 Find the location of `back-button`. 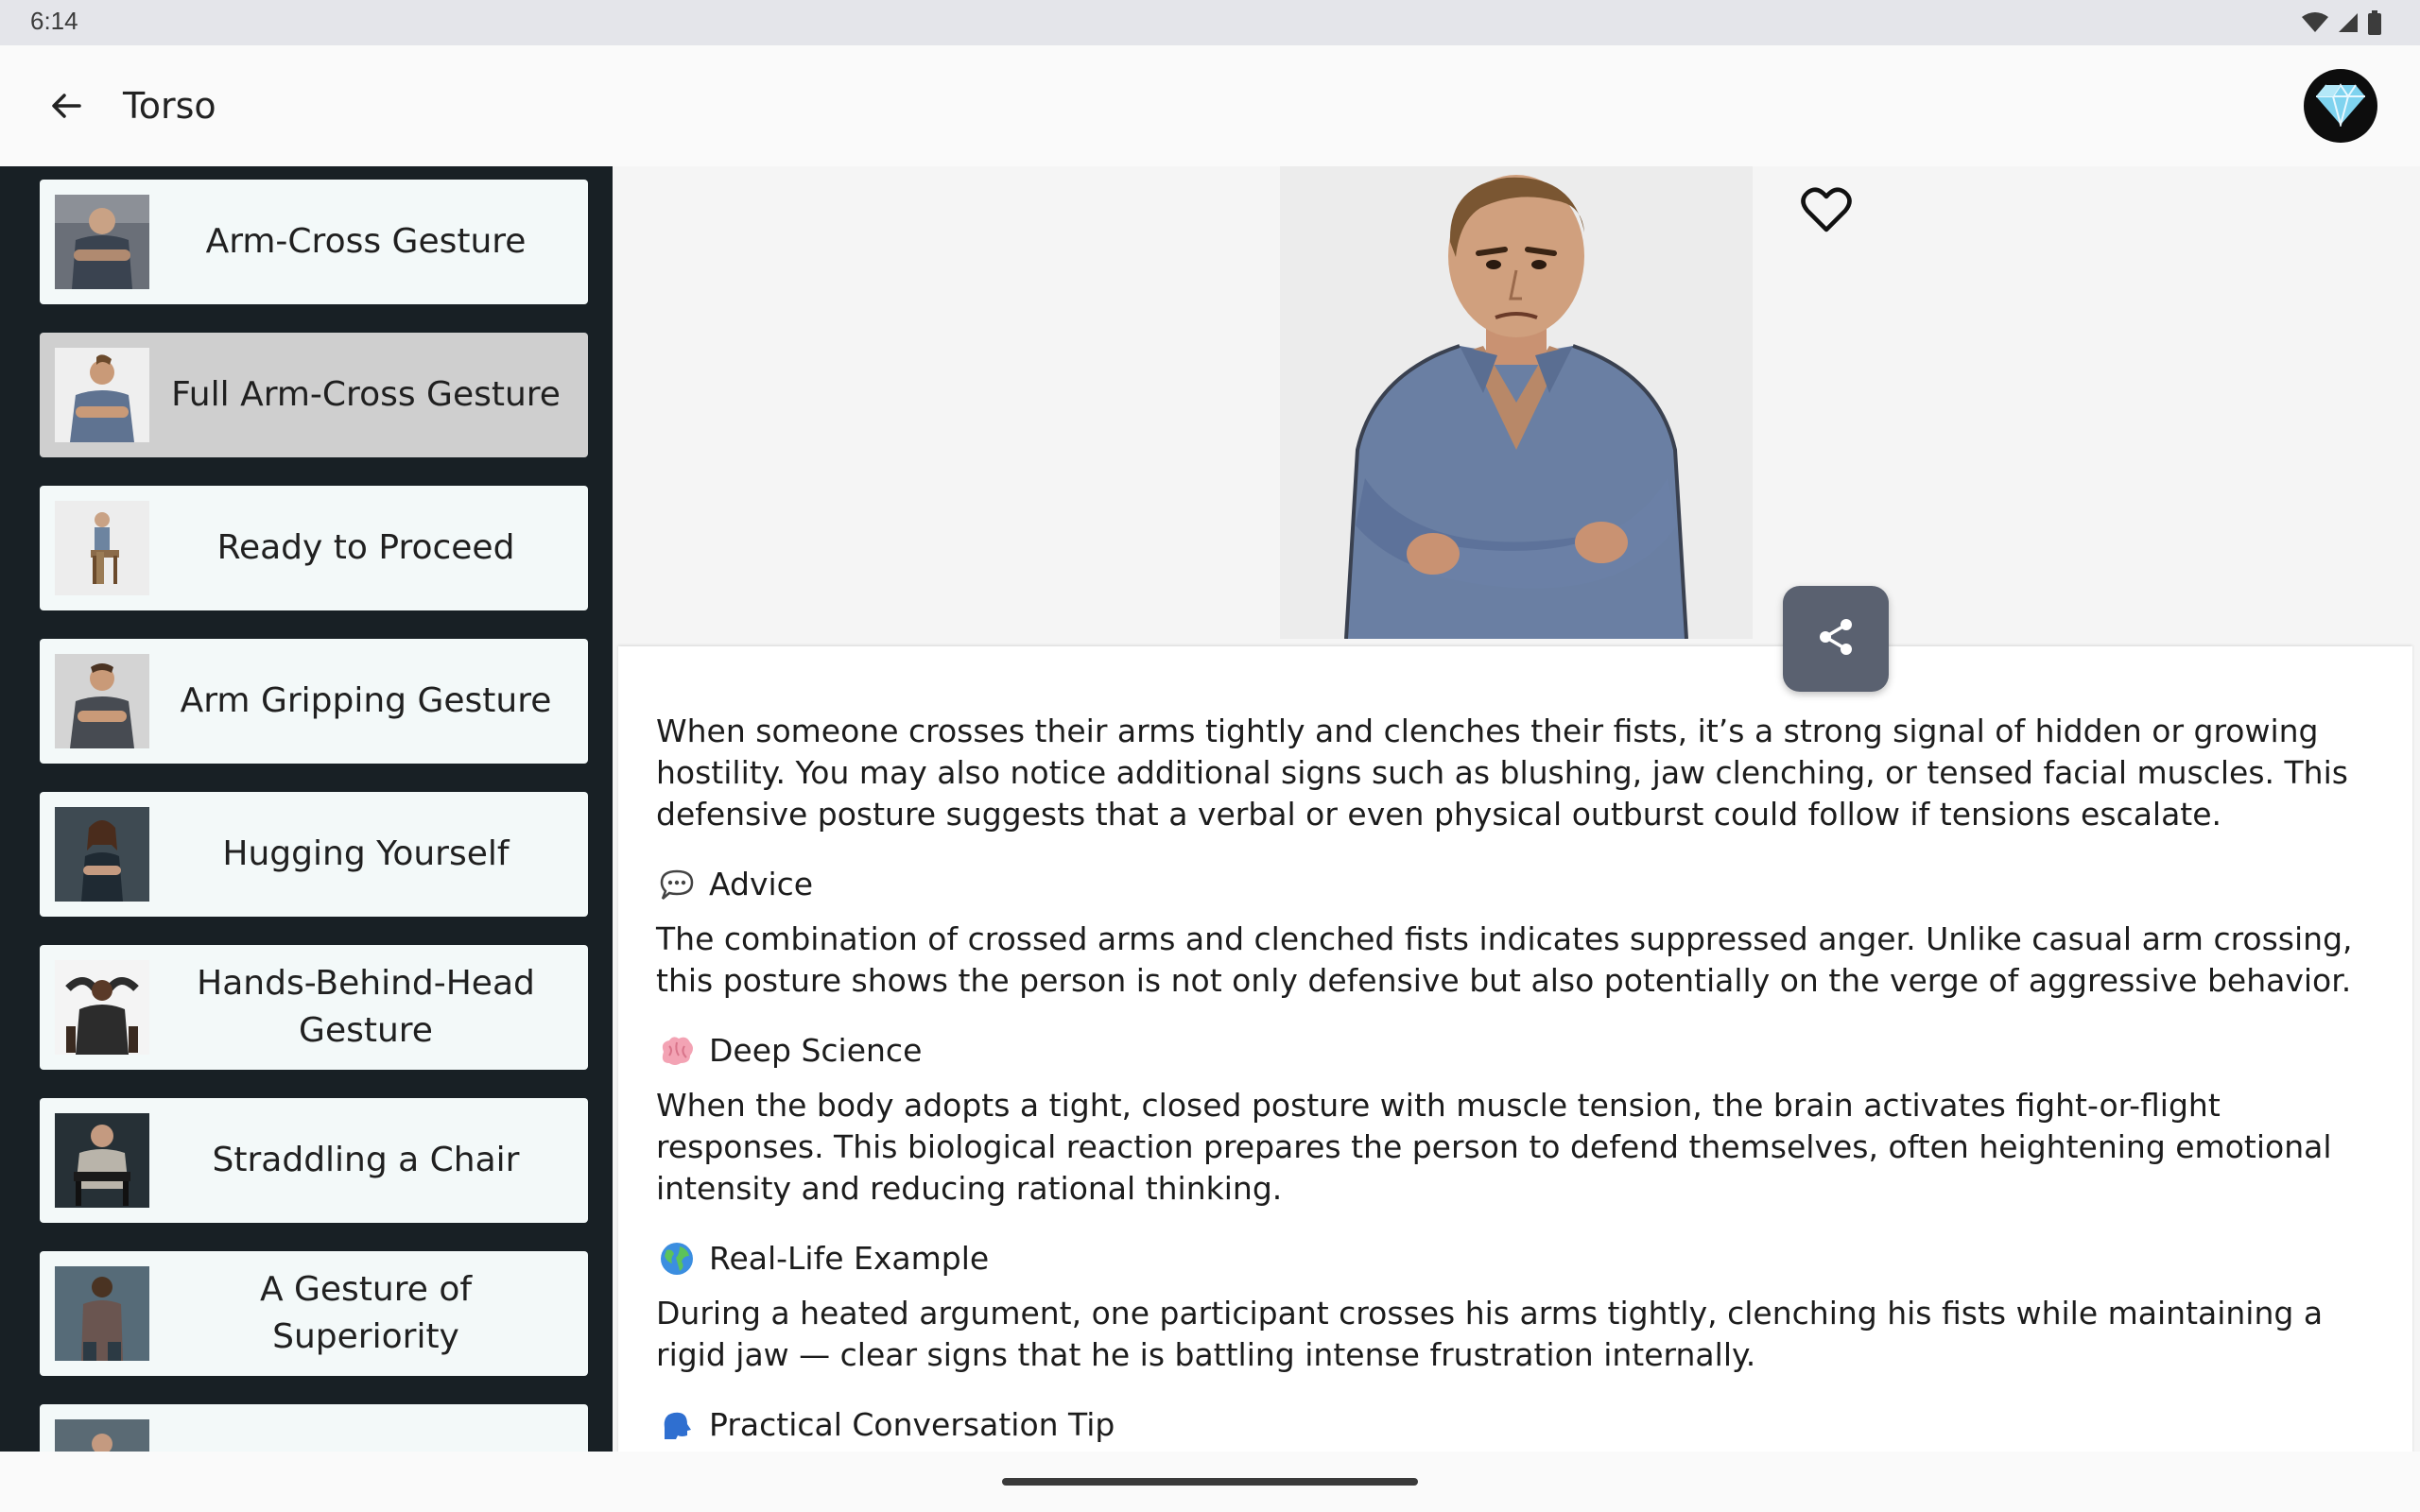

back-button is located at coordinates (66, 107).